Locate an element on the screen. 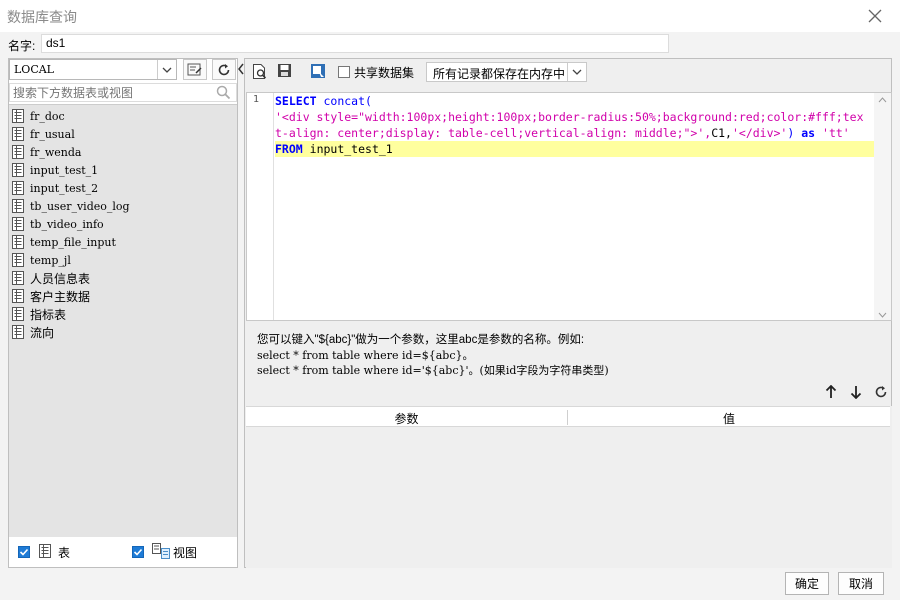 This screenshot has height=600, width=900. sql-identifier: input_test_1 is located at coordinates (351, 149).